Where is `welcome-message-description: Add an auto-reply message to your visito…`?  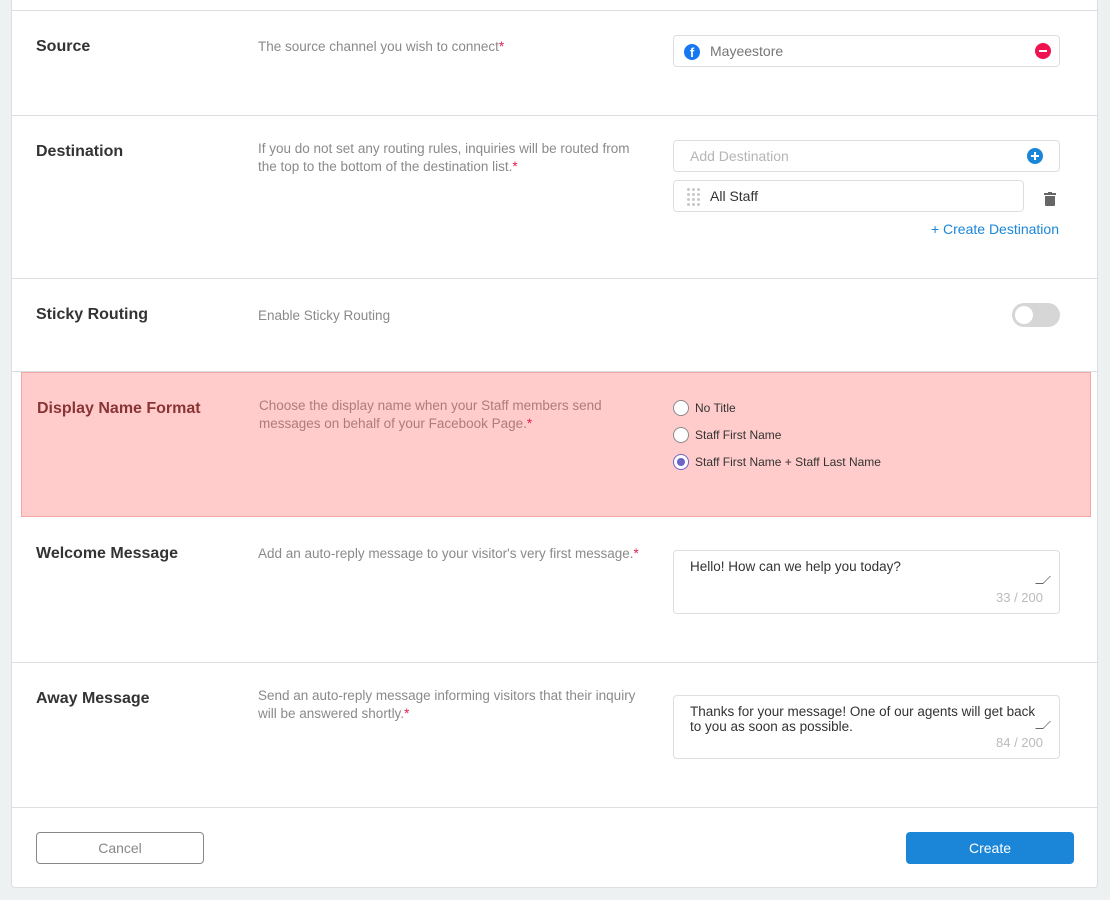
welcome-message-description: Add an auto-reply message to your visito… is located at coordinates (458, 554).